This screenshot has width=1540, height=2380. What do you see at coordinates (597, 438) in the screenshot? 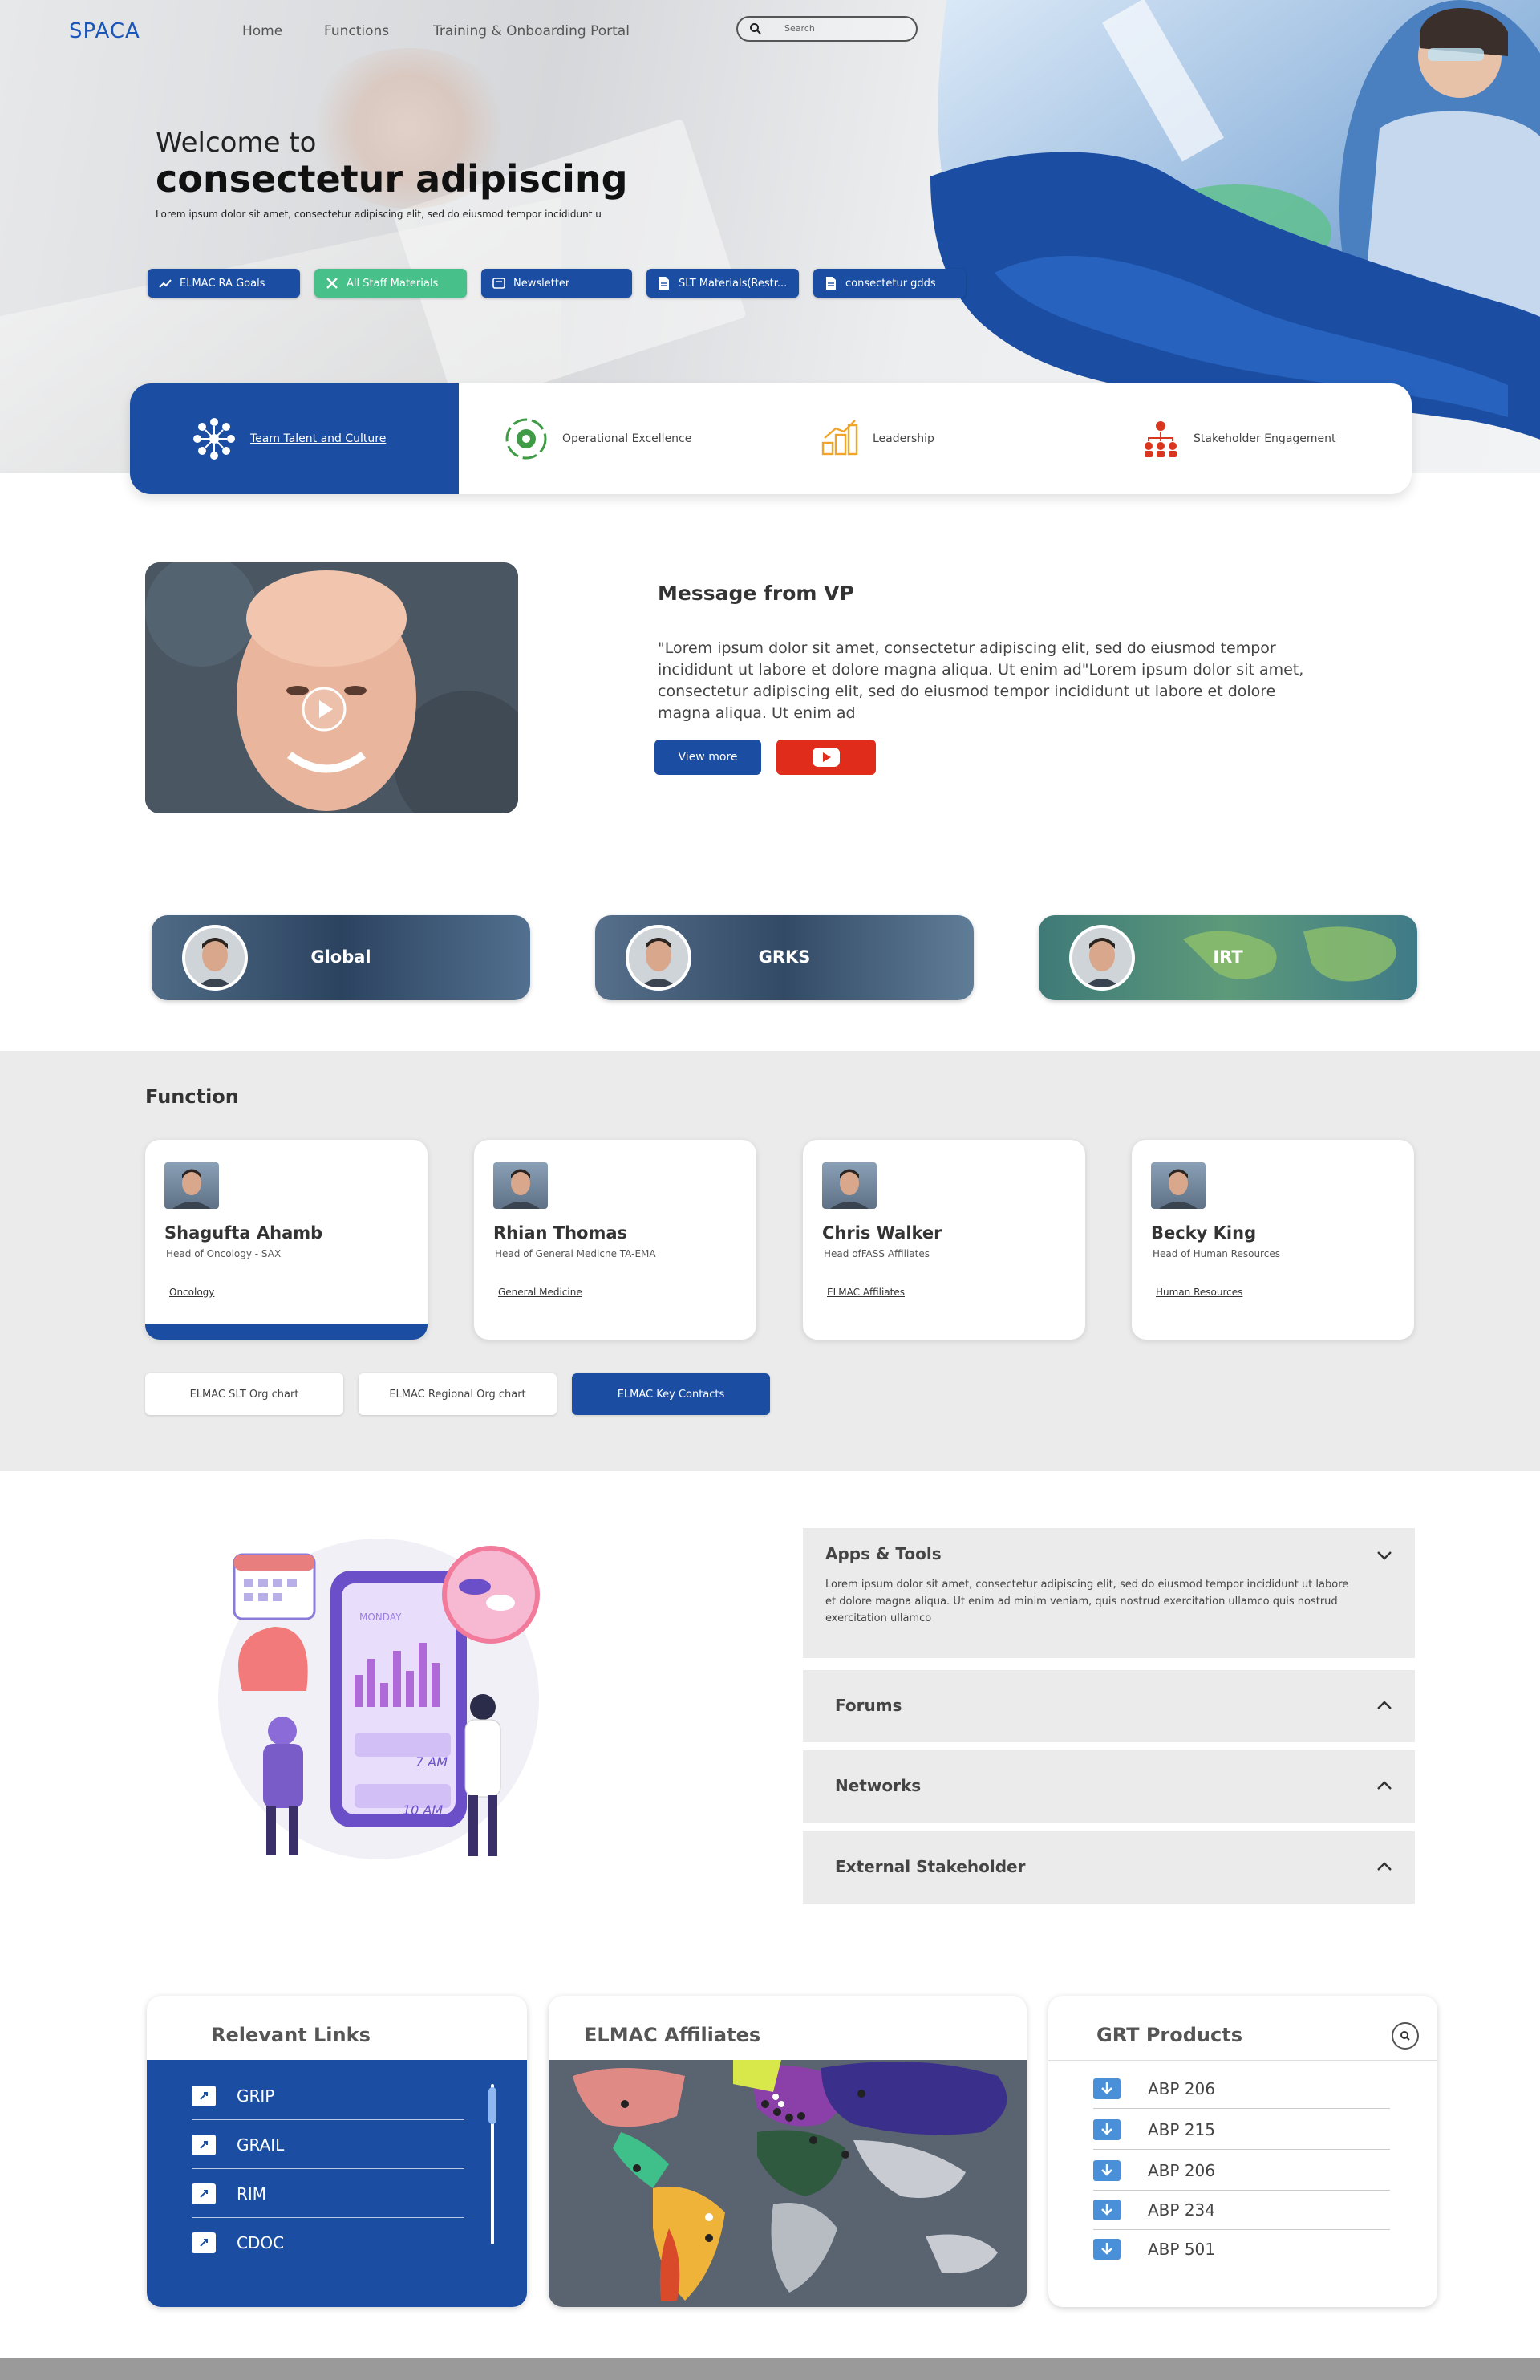
I see `tab-operational-excellence: Operational Excellence` at bounding box center [597, 438].